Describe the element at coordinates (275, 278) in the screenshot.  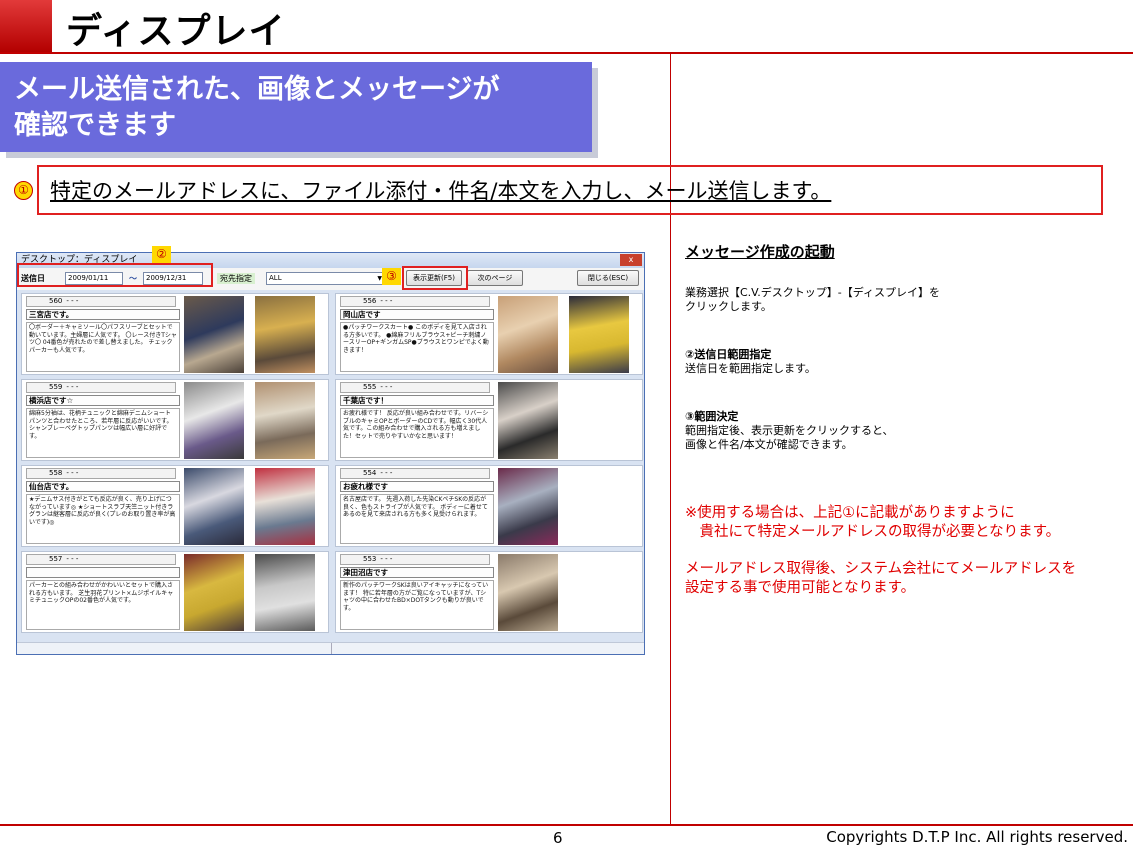
I see `destination-value: ALL` at that location.